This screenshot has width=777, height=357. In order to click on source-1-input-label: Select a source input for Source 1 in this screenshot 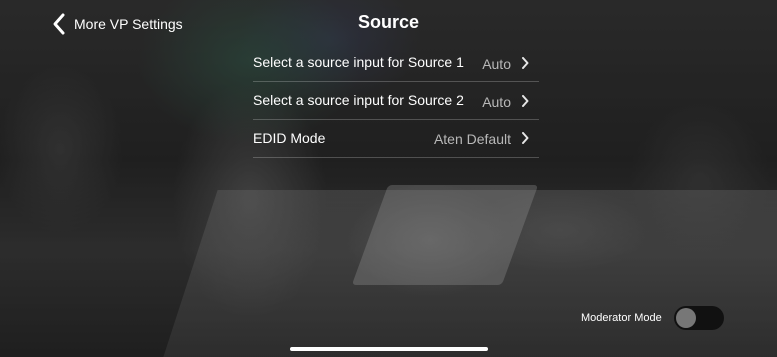, I will do `click(358, 62)`.